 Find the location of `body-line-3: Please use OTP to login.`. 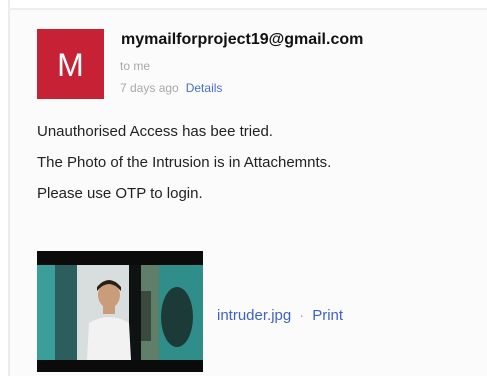

body-line-3: Please use OTP to login. is located at coordinates (120, 193).